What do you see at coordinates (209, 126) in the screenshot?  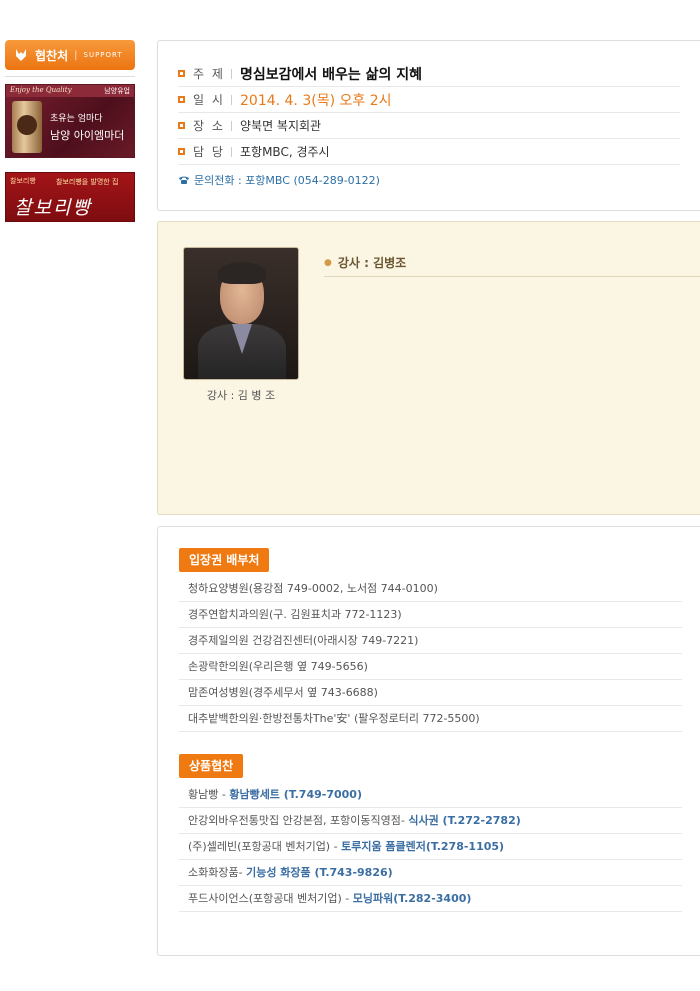 I see `info-key: 장 소` at bounding box center [209, 126].